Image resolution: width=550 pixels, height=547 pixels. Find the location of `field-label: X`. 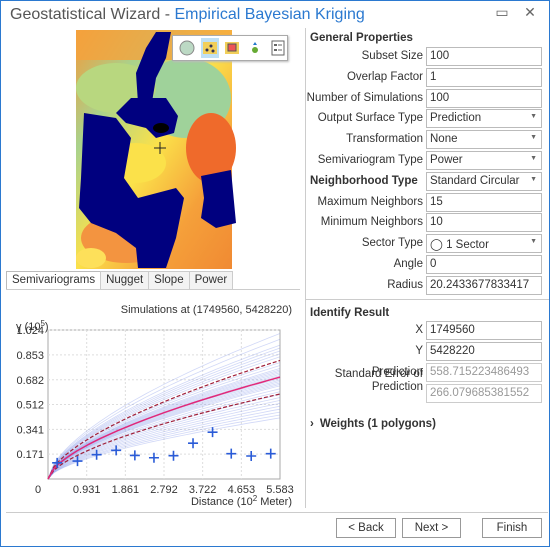

field-label: X is located at coordinates (419, 330).